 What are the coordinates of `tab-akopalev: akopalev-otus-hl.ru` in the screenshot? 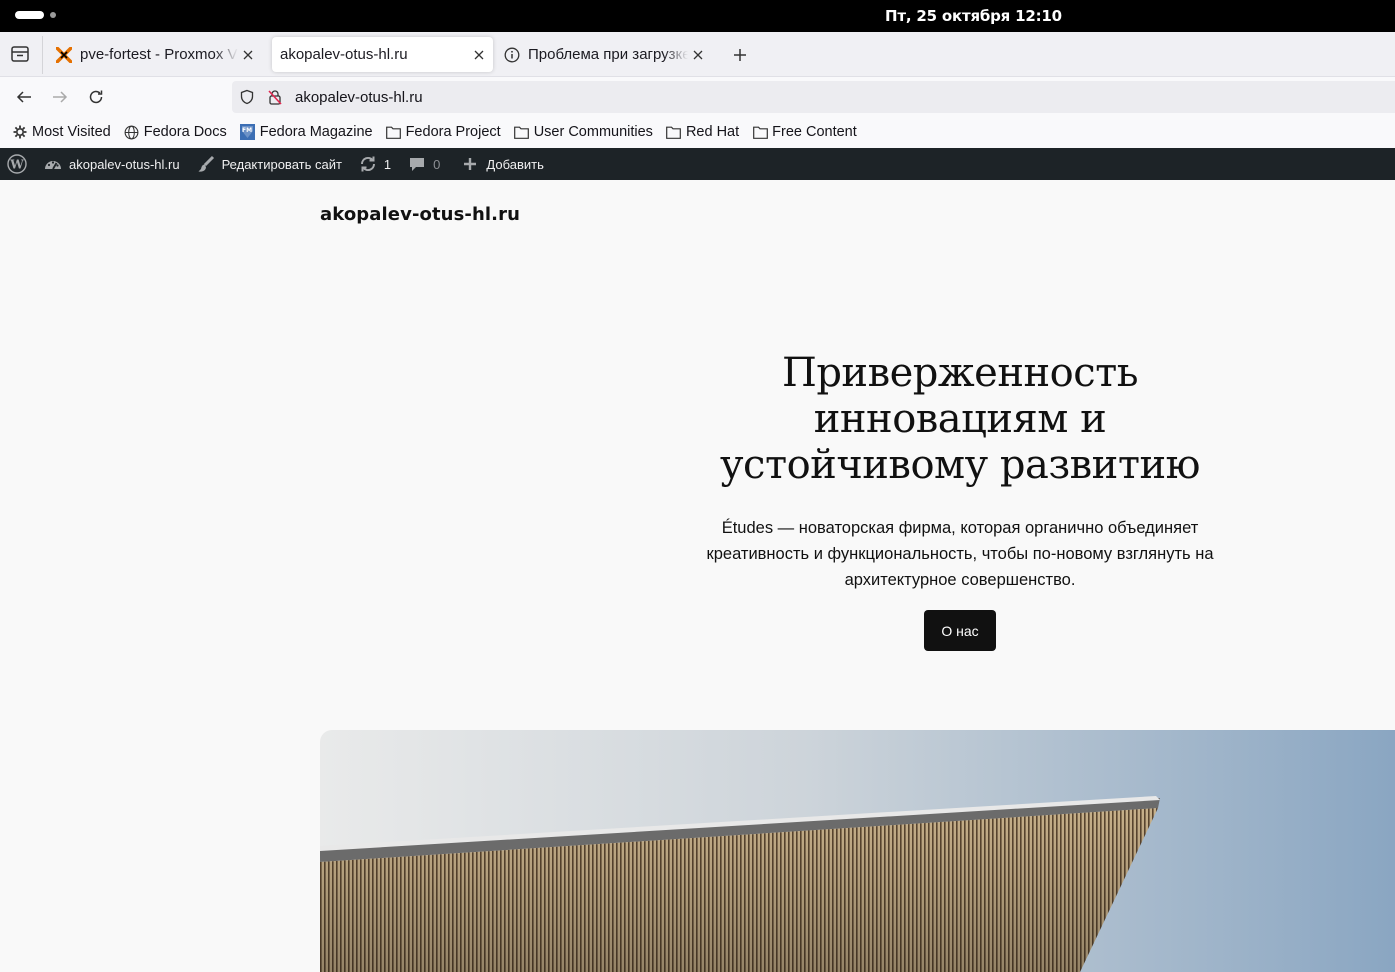 It's located at (382, 54).